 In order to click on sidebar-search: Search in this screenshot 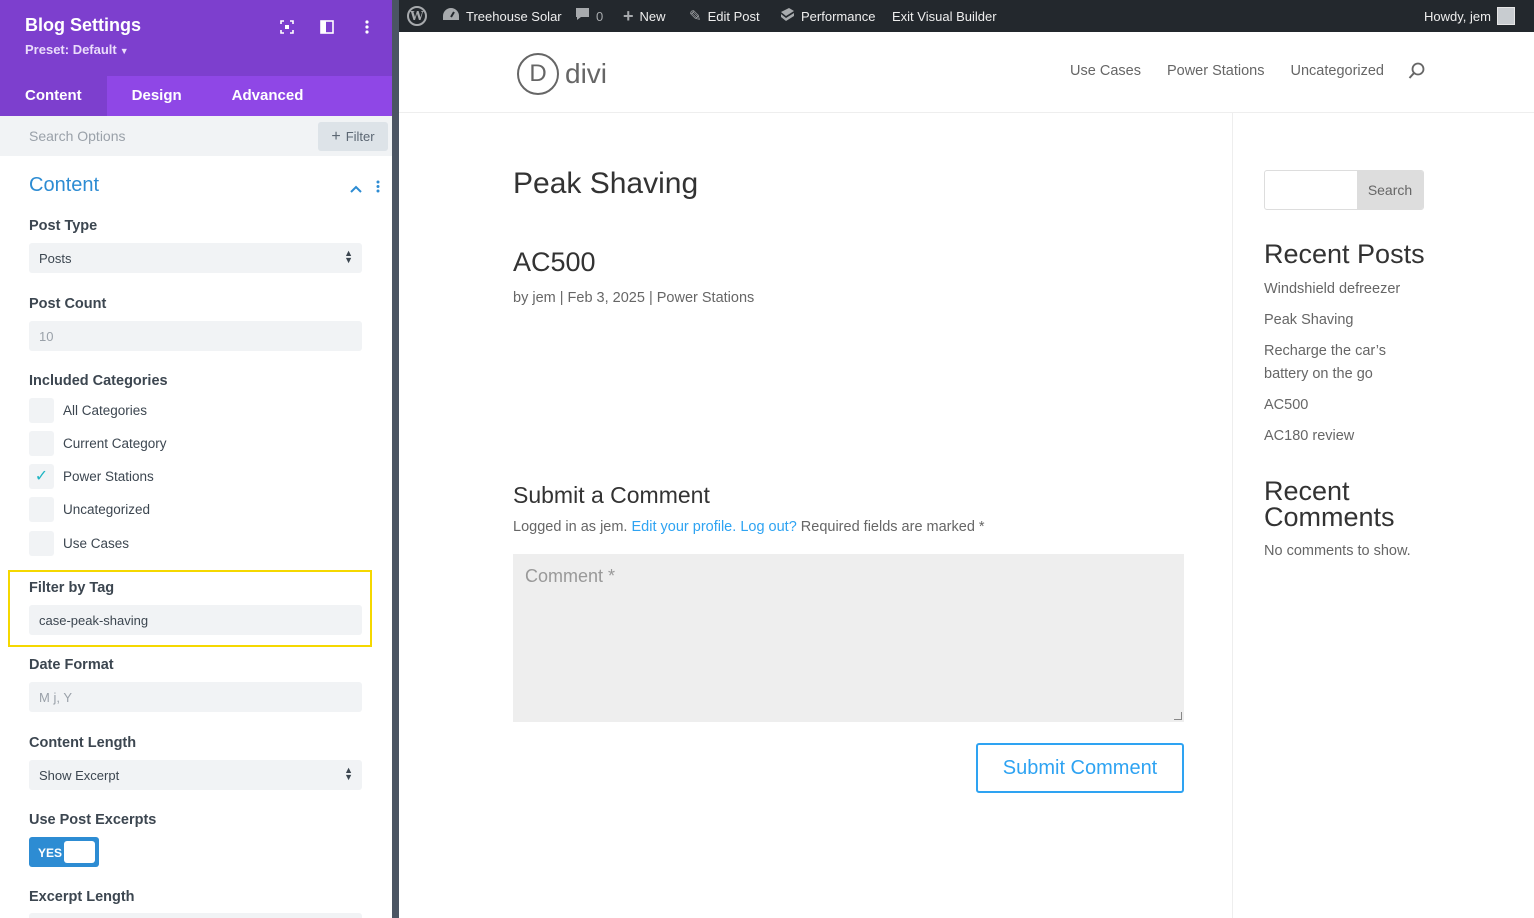, I will do `click(1344, 190)`.